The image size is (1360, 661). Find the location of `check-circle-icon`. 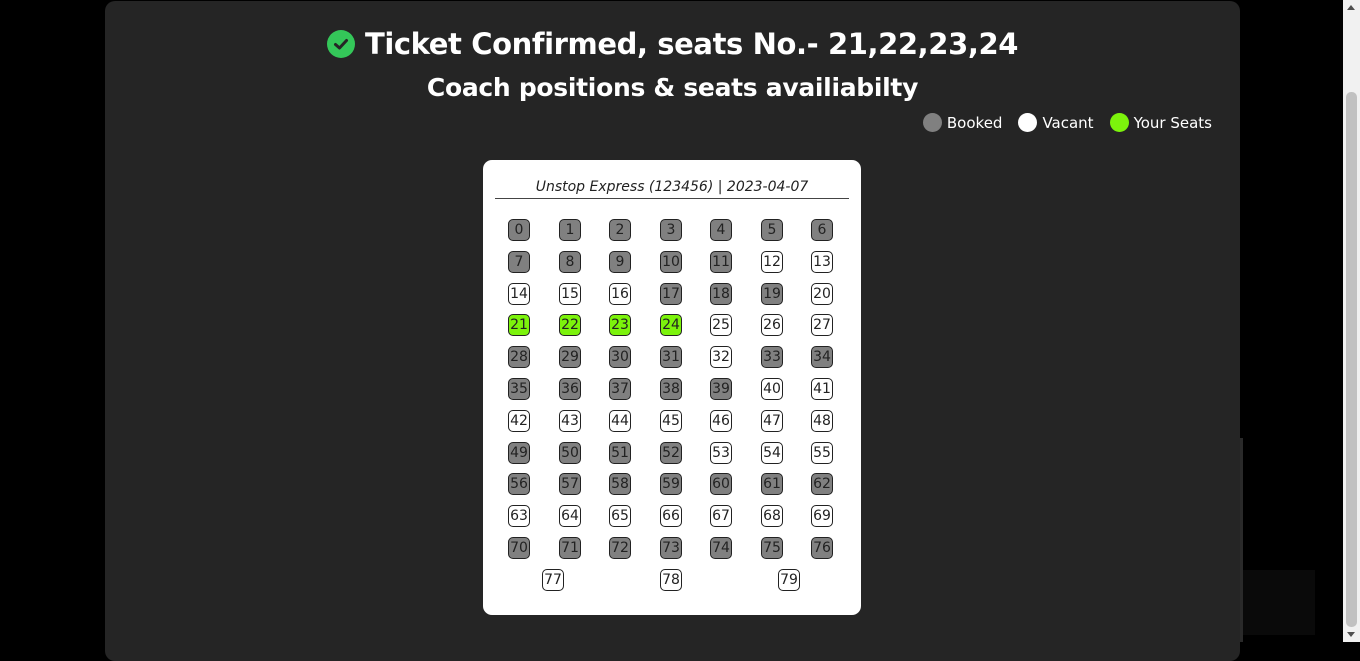

check-circle-icon is located at coordinates (340, 44).